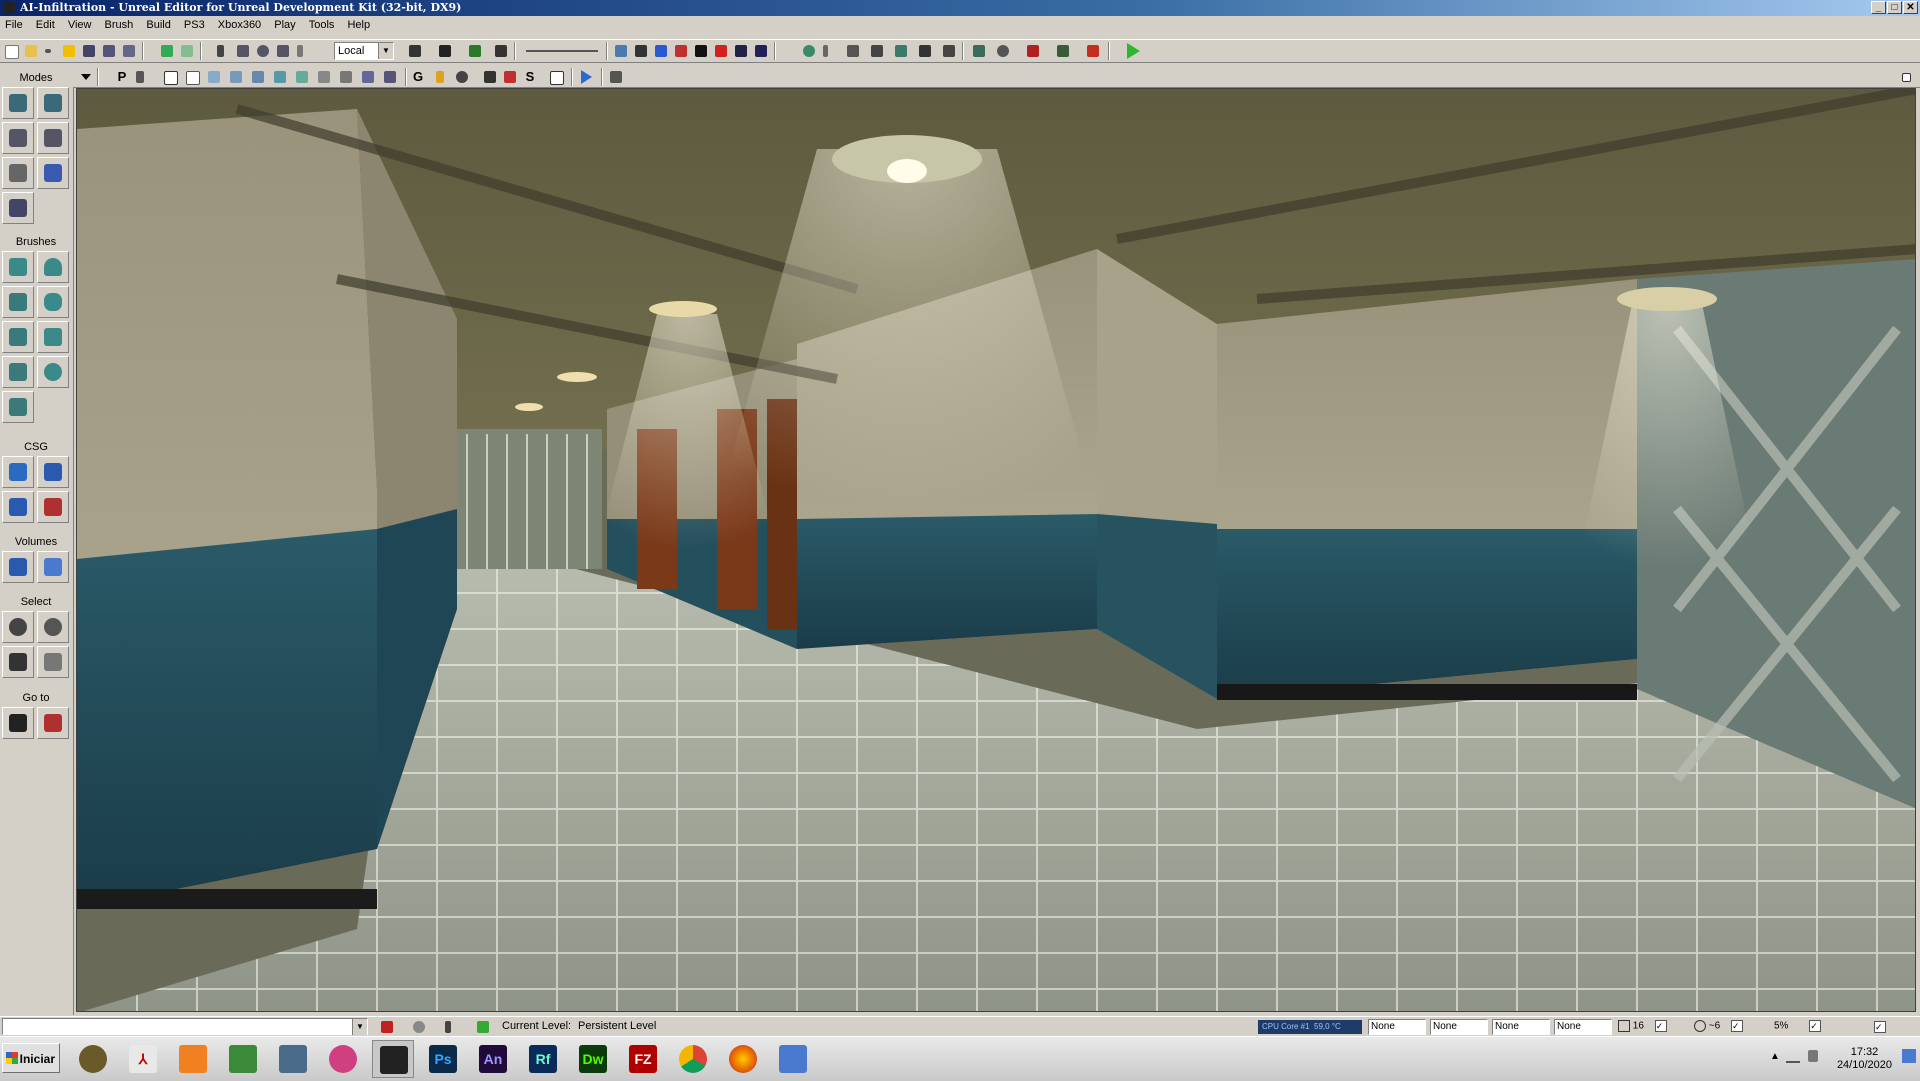  What do you see at coordinates (530, 77) in the screenshot?
I see `streaming-volume-toggle: S` at bounding box center [530, 77].